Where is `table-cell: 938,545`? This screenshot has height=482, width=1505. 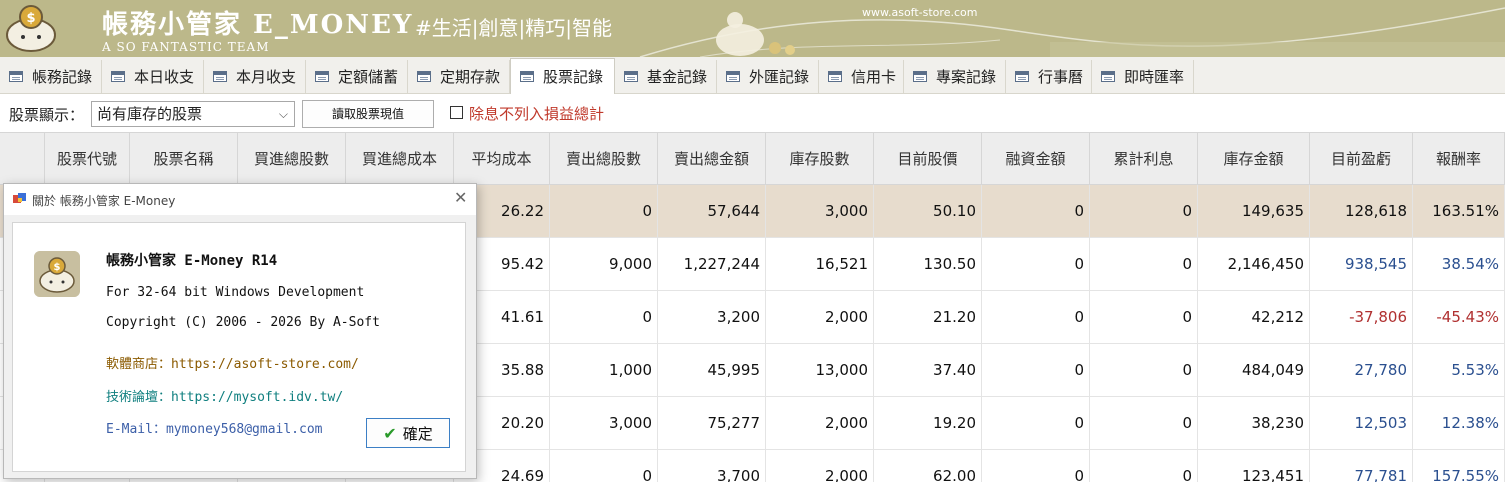 table-cell: 938,545 is located at coordinates (1361, 264).